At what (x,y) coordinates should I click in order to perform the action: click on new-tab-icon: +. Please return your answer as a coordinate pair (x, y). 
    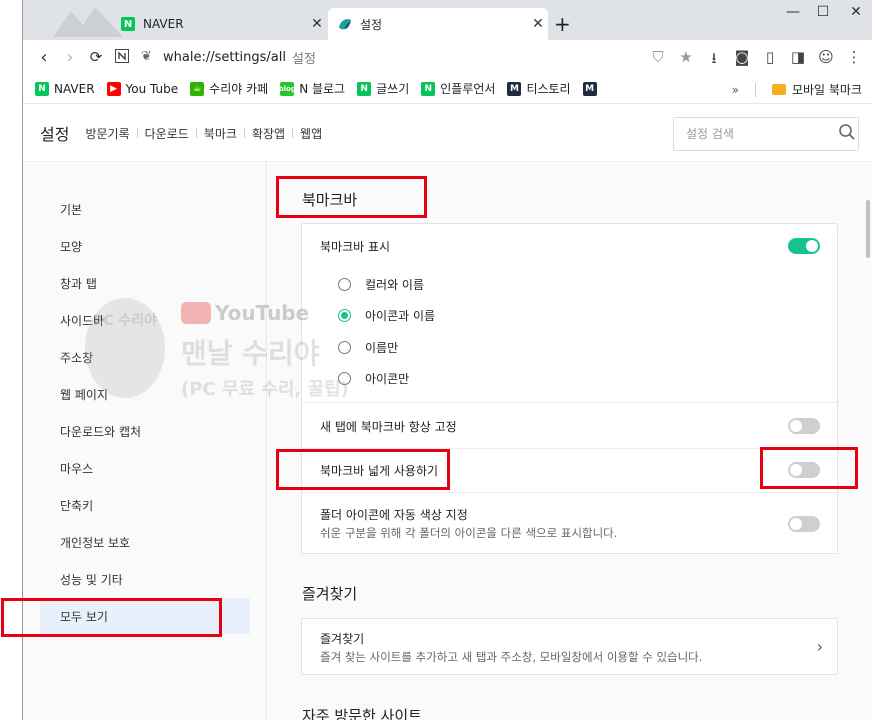
    Looking at the image, I should click on (562, 24).